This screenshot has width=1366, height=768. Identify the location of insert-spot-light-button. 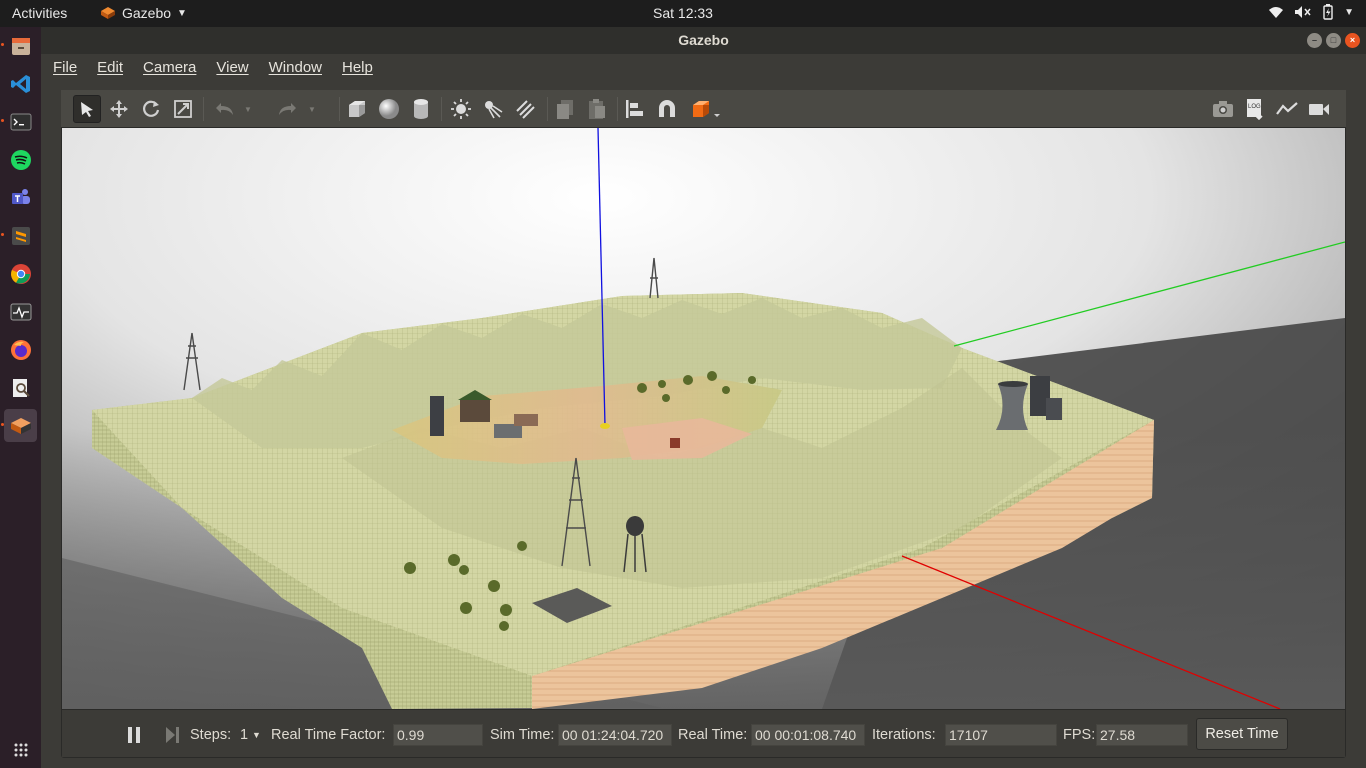
(493, 109).